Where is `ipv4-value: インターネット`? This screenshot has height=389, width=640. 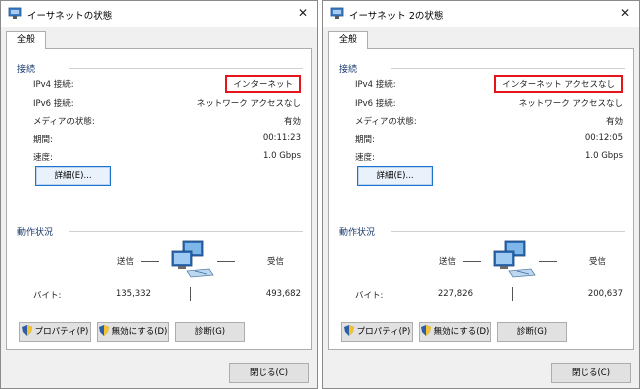
ipv4-value: インターネット is located at coordinates (263, 84).